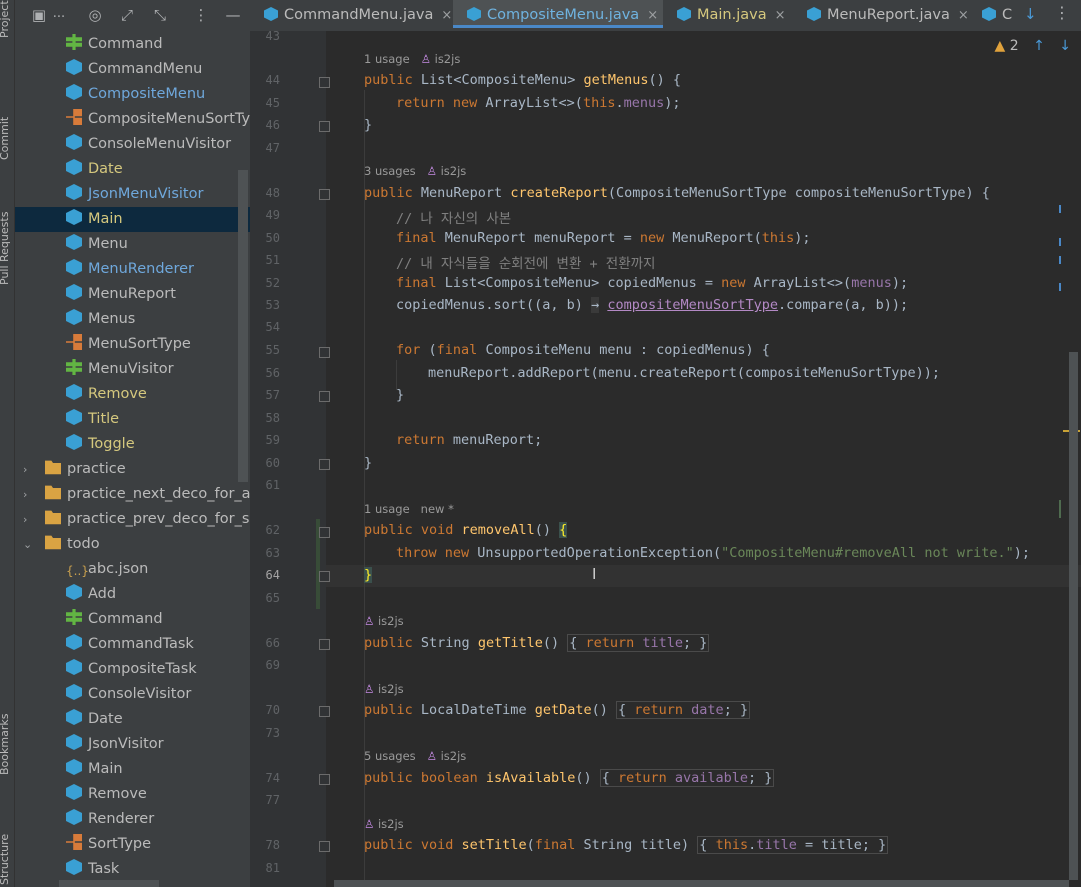 The image size is (1081, 887). What do you see at coordinates (409, 509) in the screenshot?
I see `usages-hint: 1 usage new *` at bounding box center [409, 509].